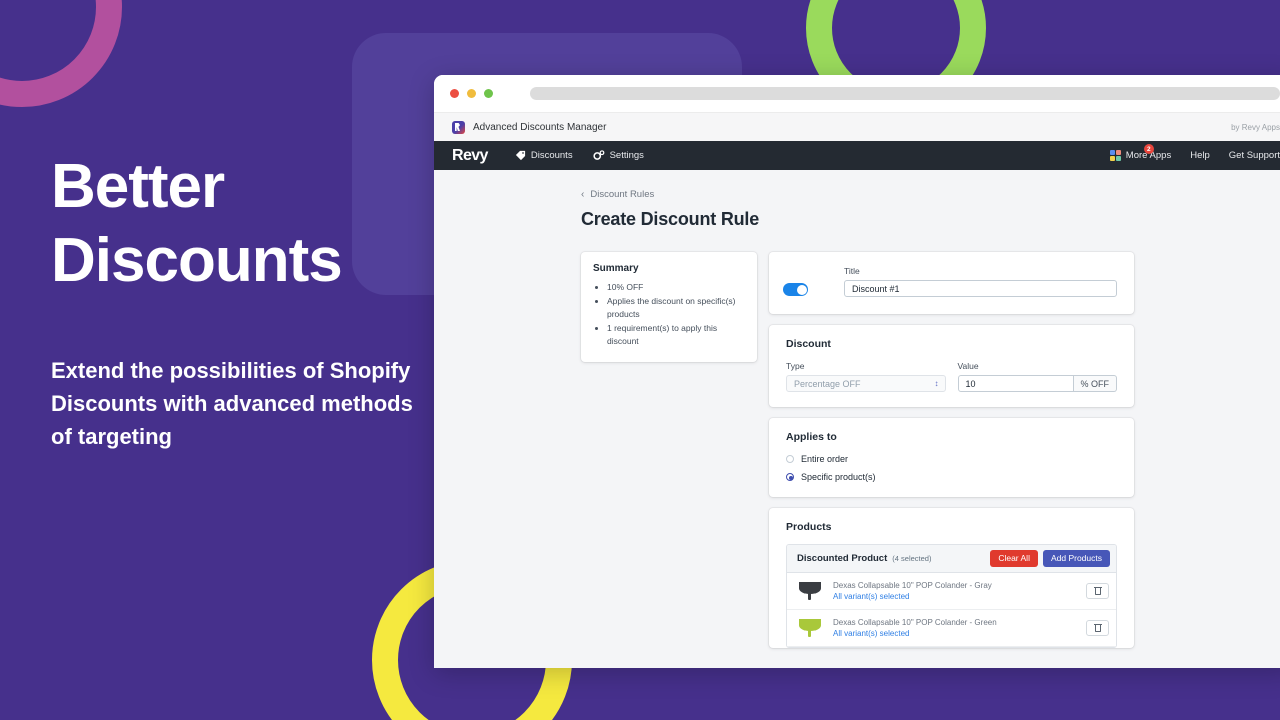 The image size is (1280, 720). I want to click on app-publisher: by Revy Apps, so click(1255, 127).